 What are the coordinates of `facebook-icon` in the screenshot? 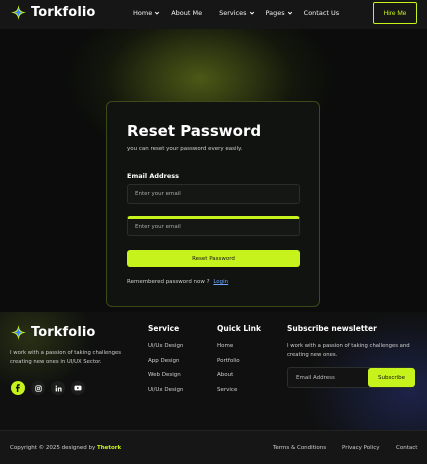 It's located at (18, 388).